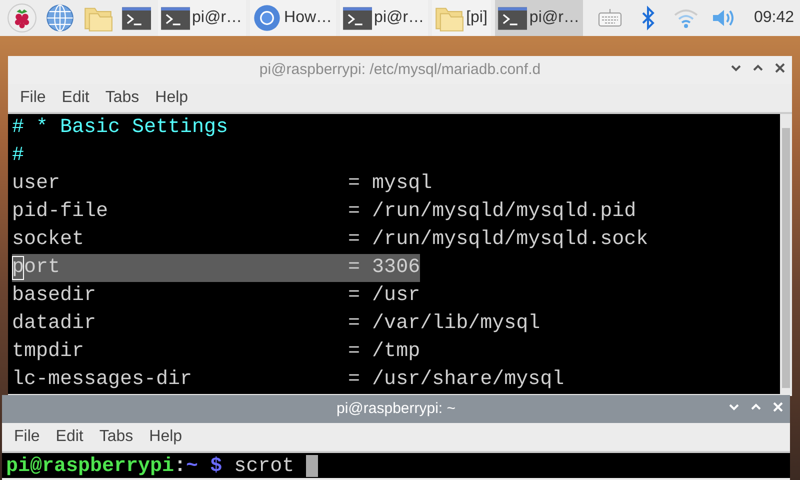  What do you see at coordinates (60, 18) in the screenshot?
I see `globe-icon` at bounding box center [60, 18].